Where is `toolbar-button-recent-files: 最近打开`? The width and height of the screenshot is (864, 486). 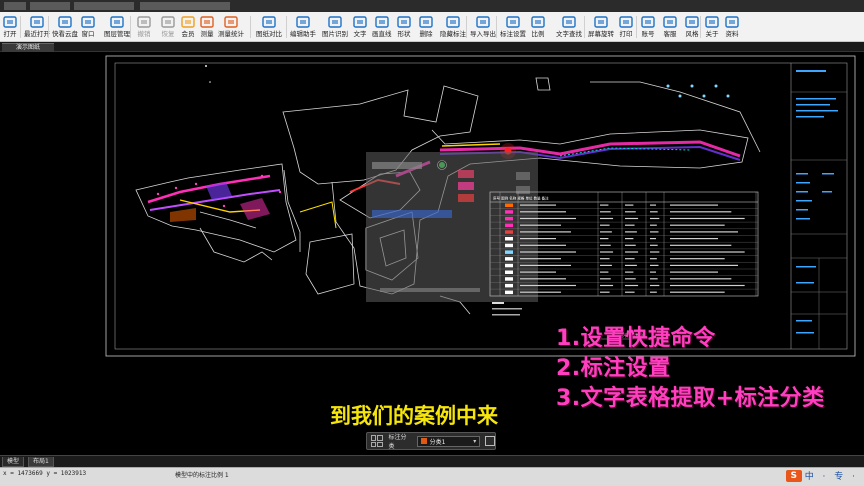 toolbar-button-recent-files: 最近打开 is located at coordinates (37, 27).